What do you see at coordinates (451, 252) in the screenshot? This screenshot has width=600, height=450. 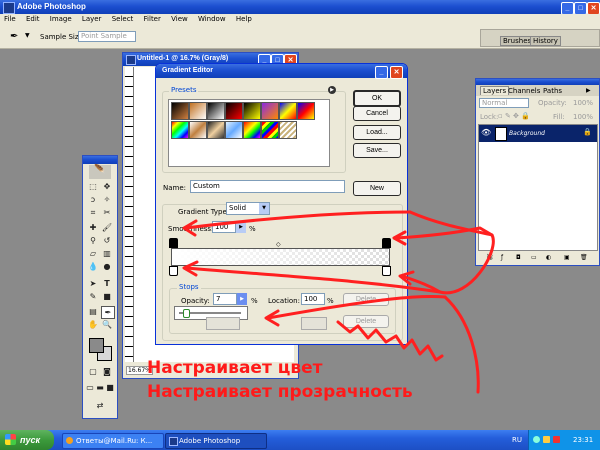 I see `arrow-connector-top` at bounding box center [451, 252].